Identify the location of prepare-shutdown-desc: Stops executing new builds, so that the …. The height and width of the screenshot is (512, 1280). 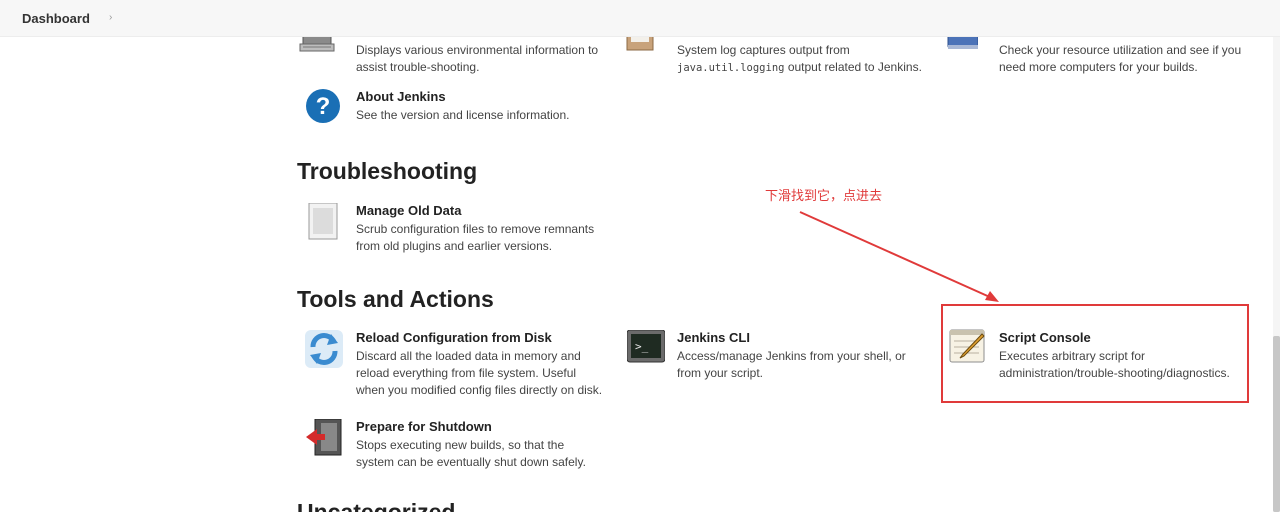
(471, 453).